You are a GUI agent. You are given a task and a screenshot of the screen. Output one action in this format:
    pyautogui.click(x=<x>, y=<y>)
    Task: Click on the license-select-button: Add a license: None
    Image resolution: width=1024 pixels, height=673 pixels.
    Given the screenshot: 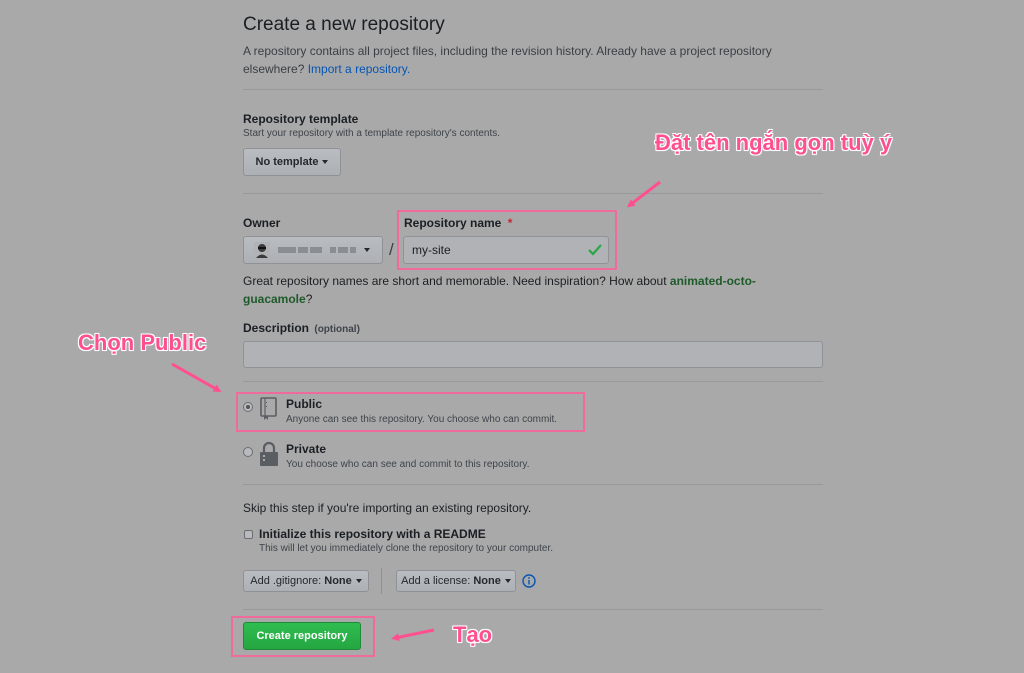 What is the action you would take?
    pyautogui.click(x=456, y=581)
    